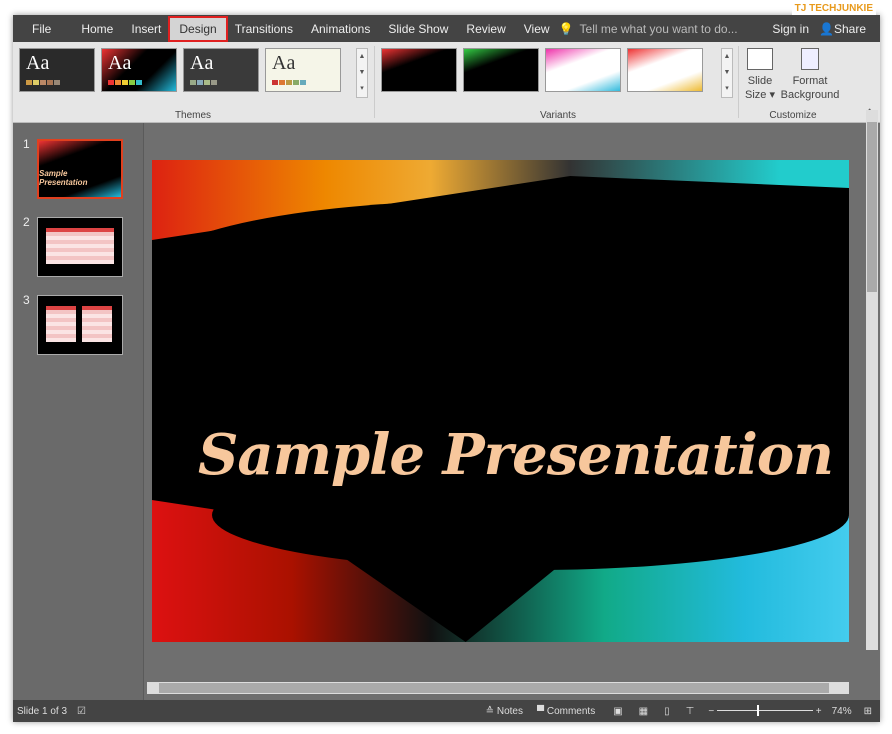 The height and width of the screenshot is (734, 892). Describe the element at coordinates (868, 711) in the screenshot. I see `fit-to-window-icon: ⊞` at that location.